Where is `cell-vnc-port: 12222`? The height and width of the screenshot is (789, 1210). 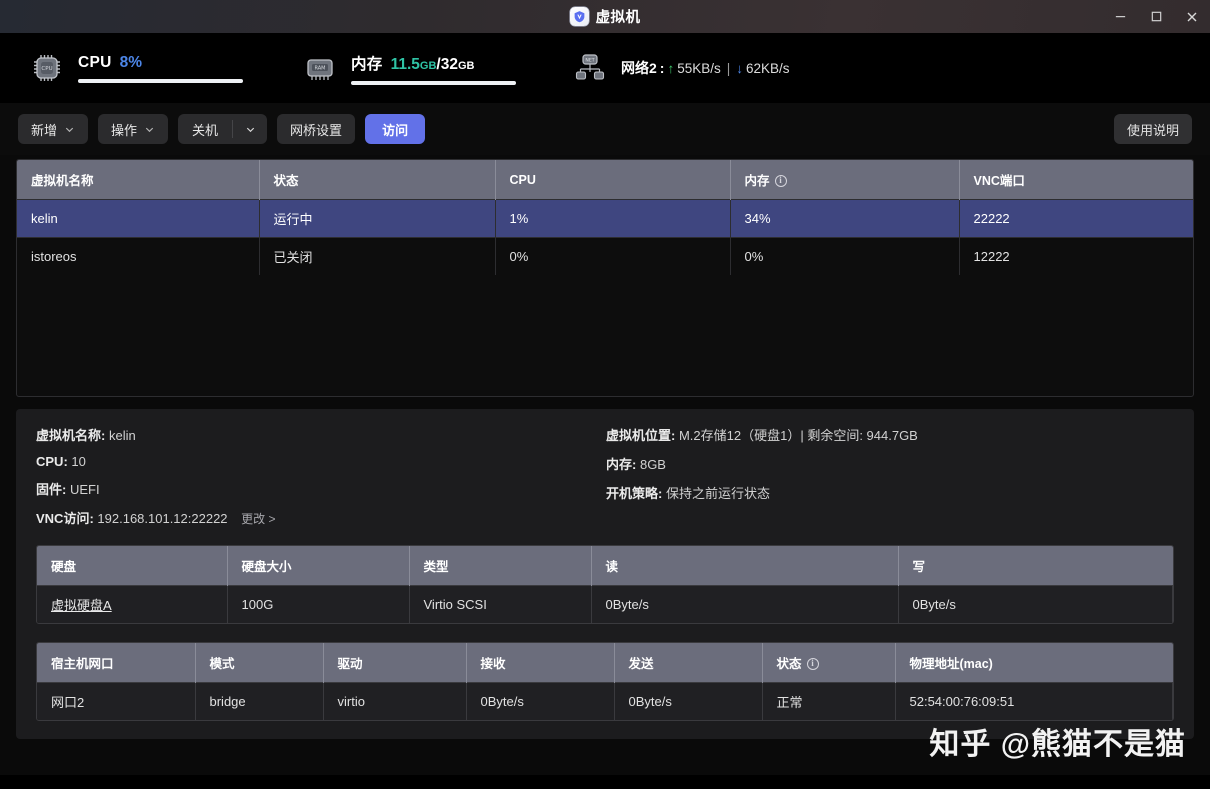 cell-vnc-port: 12222 is located at coordinates (1076, 256).